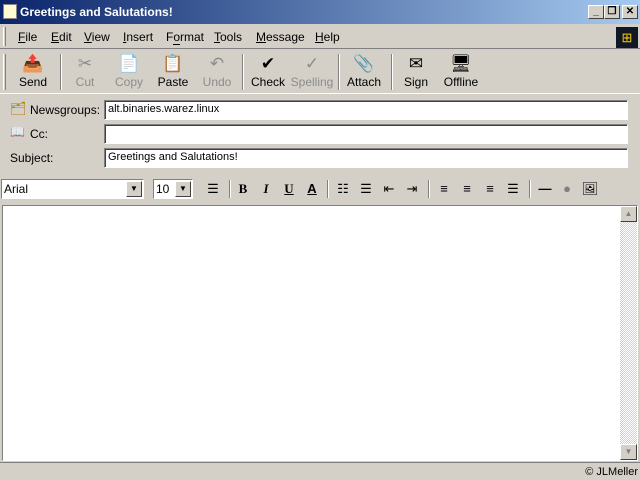 The width and height of the screenshot is (640, 480). Describe the element at coordinates (366, 134) in the screenshot. I see `cc-field` at that location.